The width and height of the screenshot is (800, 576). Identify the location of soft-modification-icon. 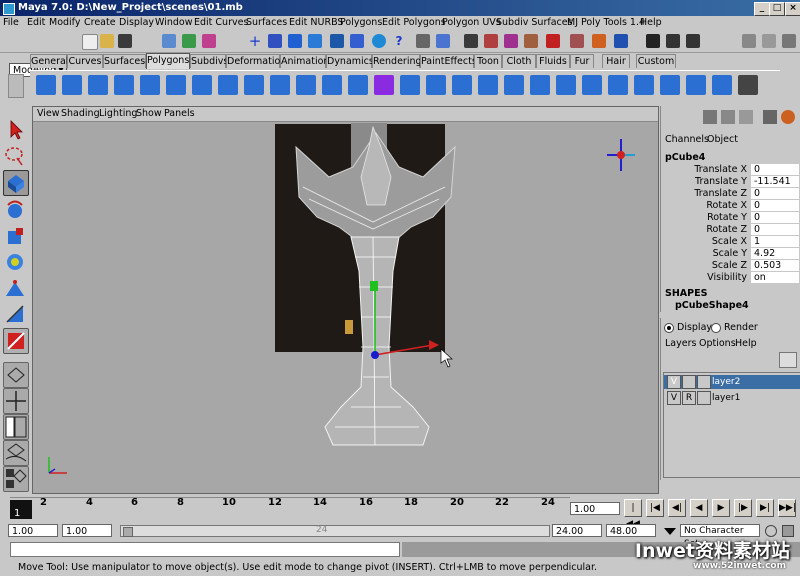
(15, 288).